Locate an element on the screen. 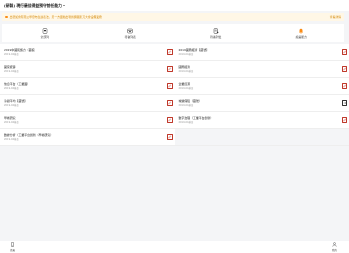 This screenshot has width=349, height=253. bell-icon is located at coordinates (301, 31).